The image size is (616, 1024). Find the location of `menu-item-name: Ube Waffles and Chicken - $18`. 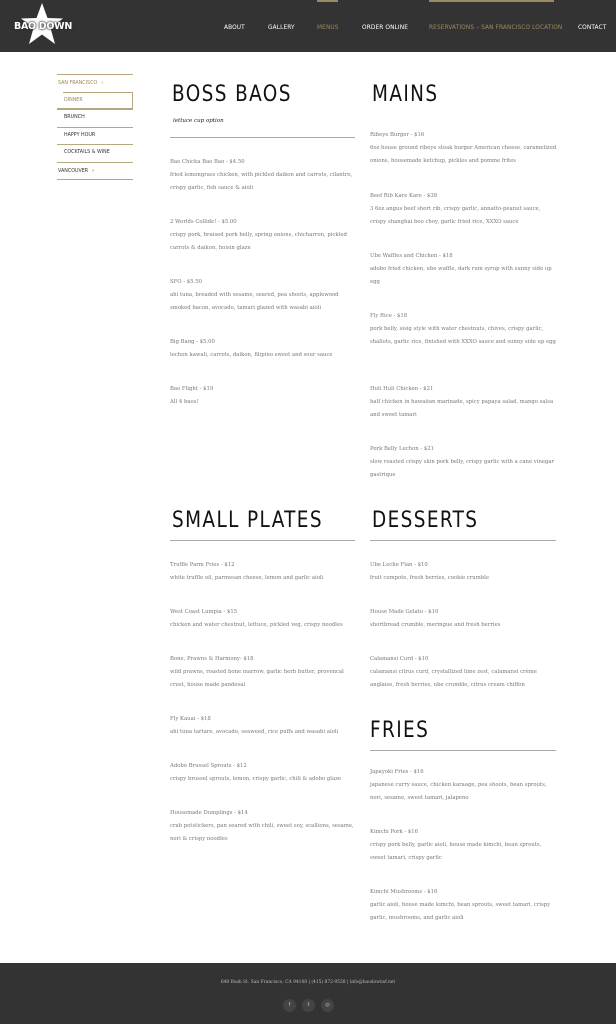

menu-item-name: Ube Waffles and Chicken - $18 is located at coordinates (411, 256).